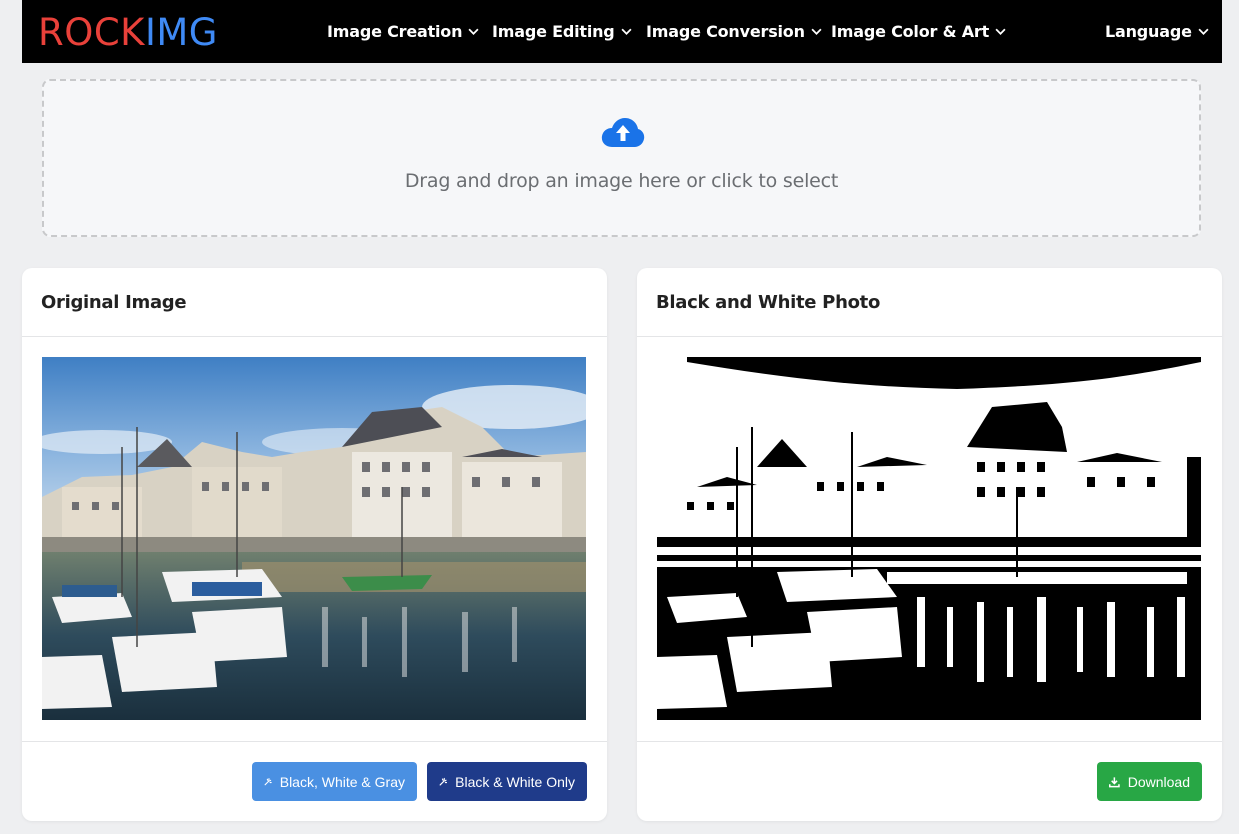 This screenshot has height=834, width=1239. I want to click on card-title: Original Image, so click(314, 302).